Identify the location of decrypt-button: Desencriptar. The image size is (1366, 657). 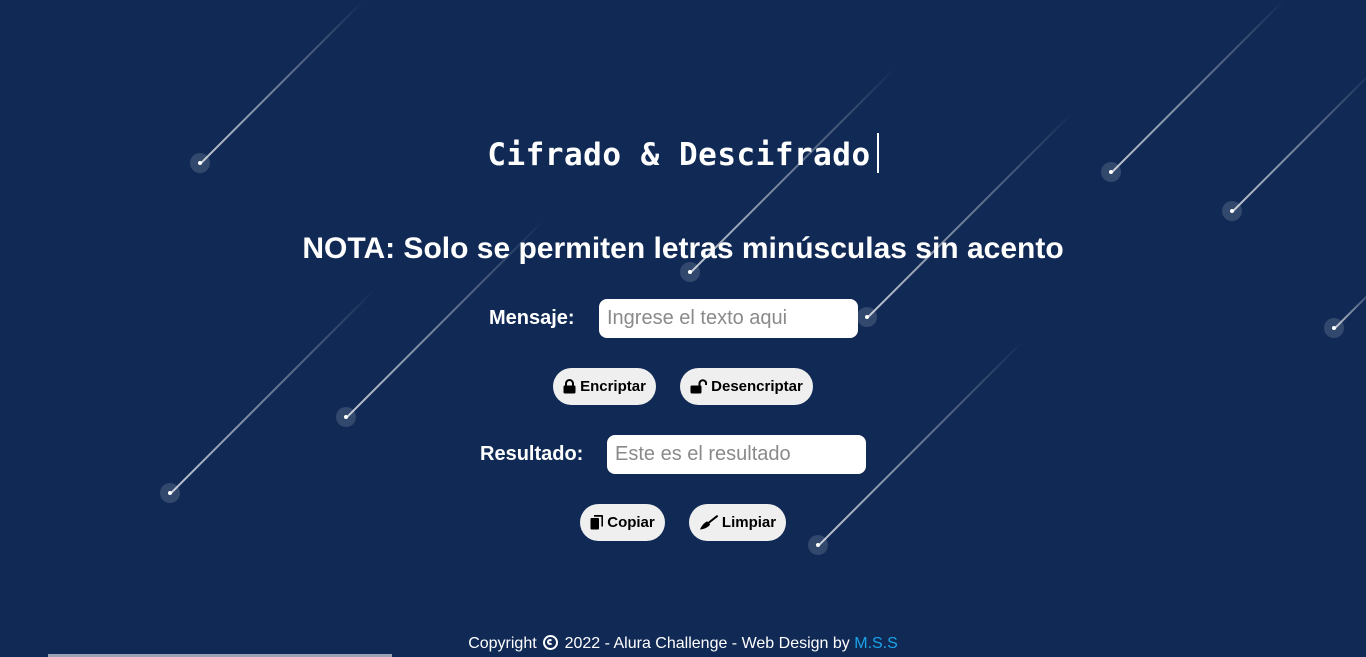
(746, 386).